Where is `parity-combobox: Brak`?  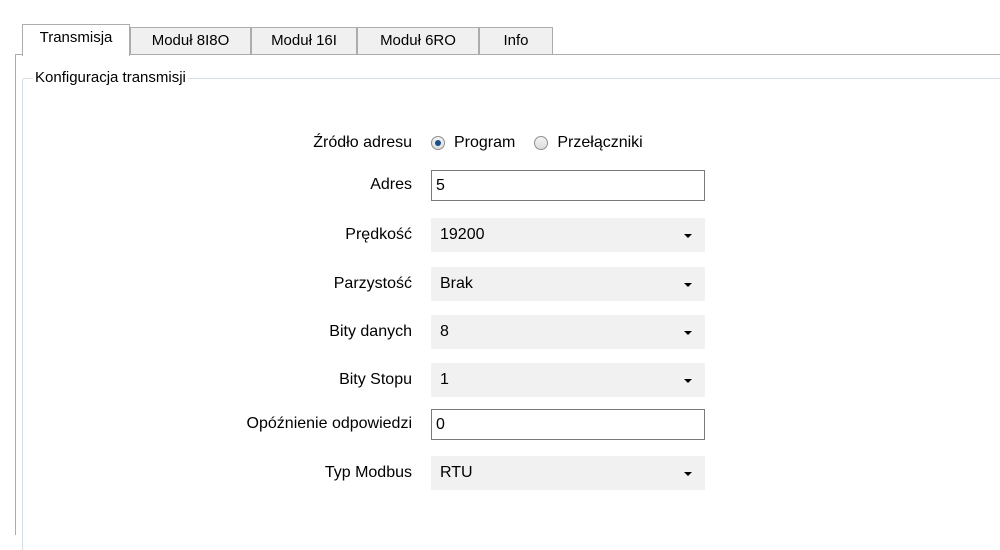
parity-combobox: Brak is located at coordinates (568, 284).